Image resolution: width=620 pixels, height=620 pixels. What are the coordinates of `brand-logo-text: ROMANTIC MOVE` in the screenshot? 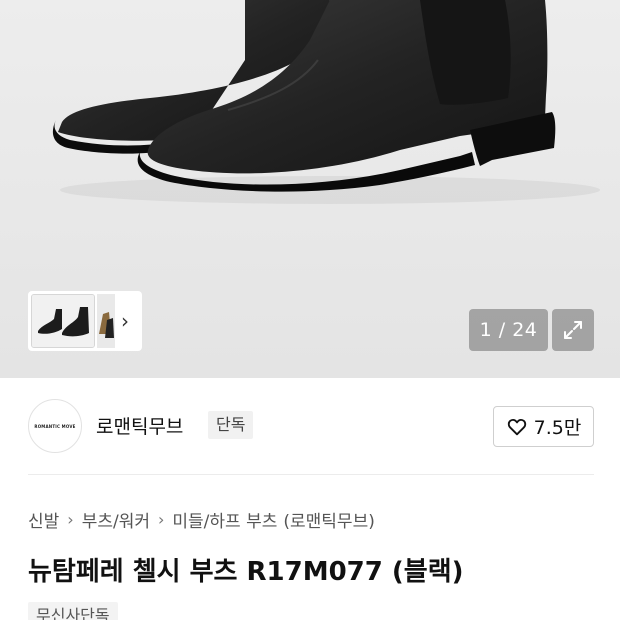 It's located at (55, 426).